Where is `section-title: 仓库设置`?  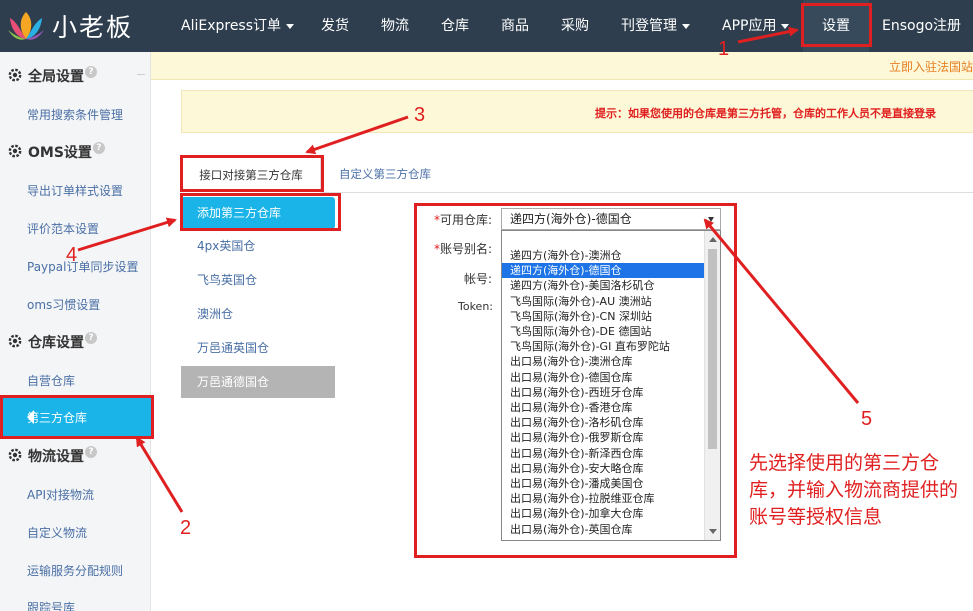
section-title: 仓库设置 is located at coordinates (56, 343).